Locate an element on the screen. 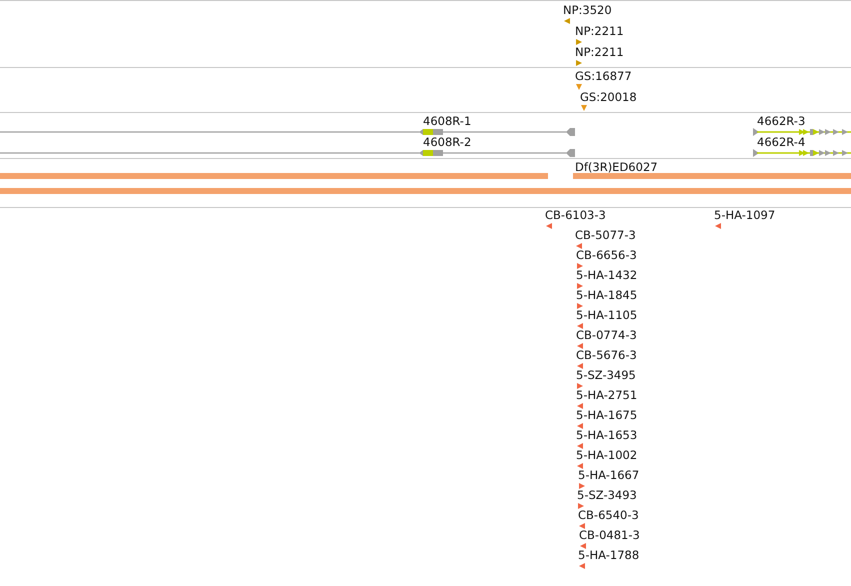 The image size is (851, 586). feature-label: CB-6656-3 is located at coordinates (606, 255).